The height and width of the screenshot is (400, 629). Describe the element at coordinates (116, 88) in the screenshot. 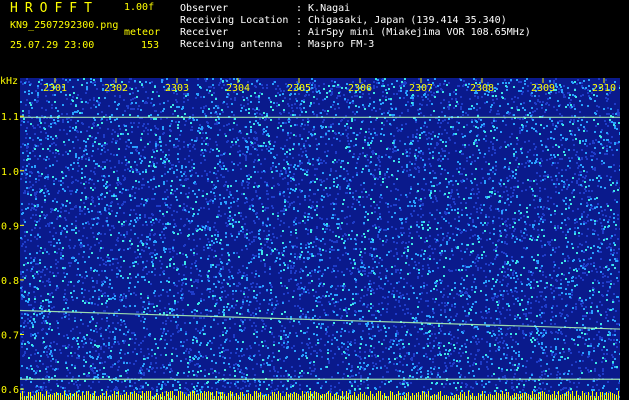

I see `x-tick-label: 2302` at that location.